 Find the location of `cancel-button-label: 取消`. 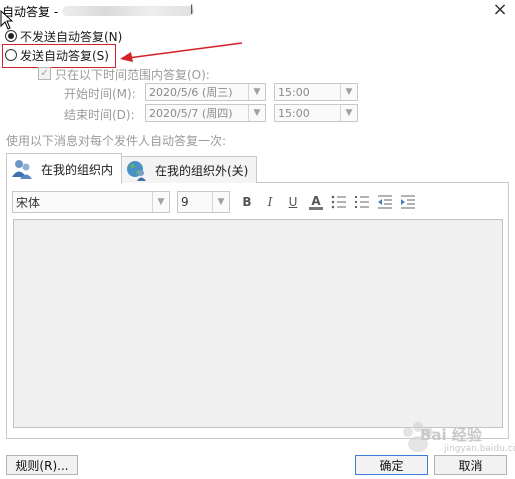

cancel-button-label: 取消 is located at coordinates (470, 465).